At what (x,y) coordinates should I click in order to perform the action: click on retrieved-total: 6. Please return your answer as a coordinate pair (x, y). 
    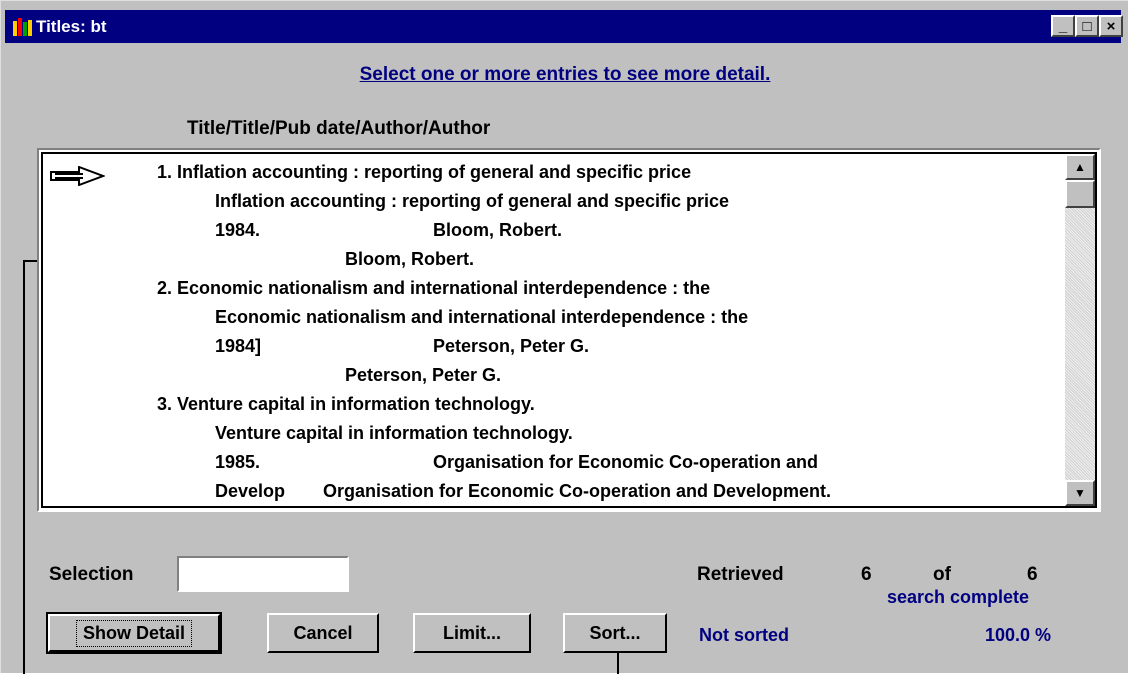
    Looking at the image, I should click on (1032, 574).